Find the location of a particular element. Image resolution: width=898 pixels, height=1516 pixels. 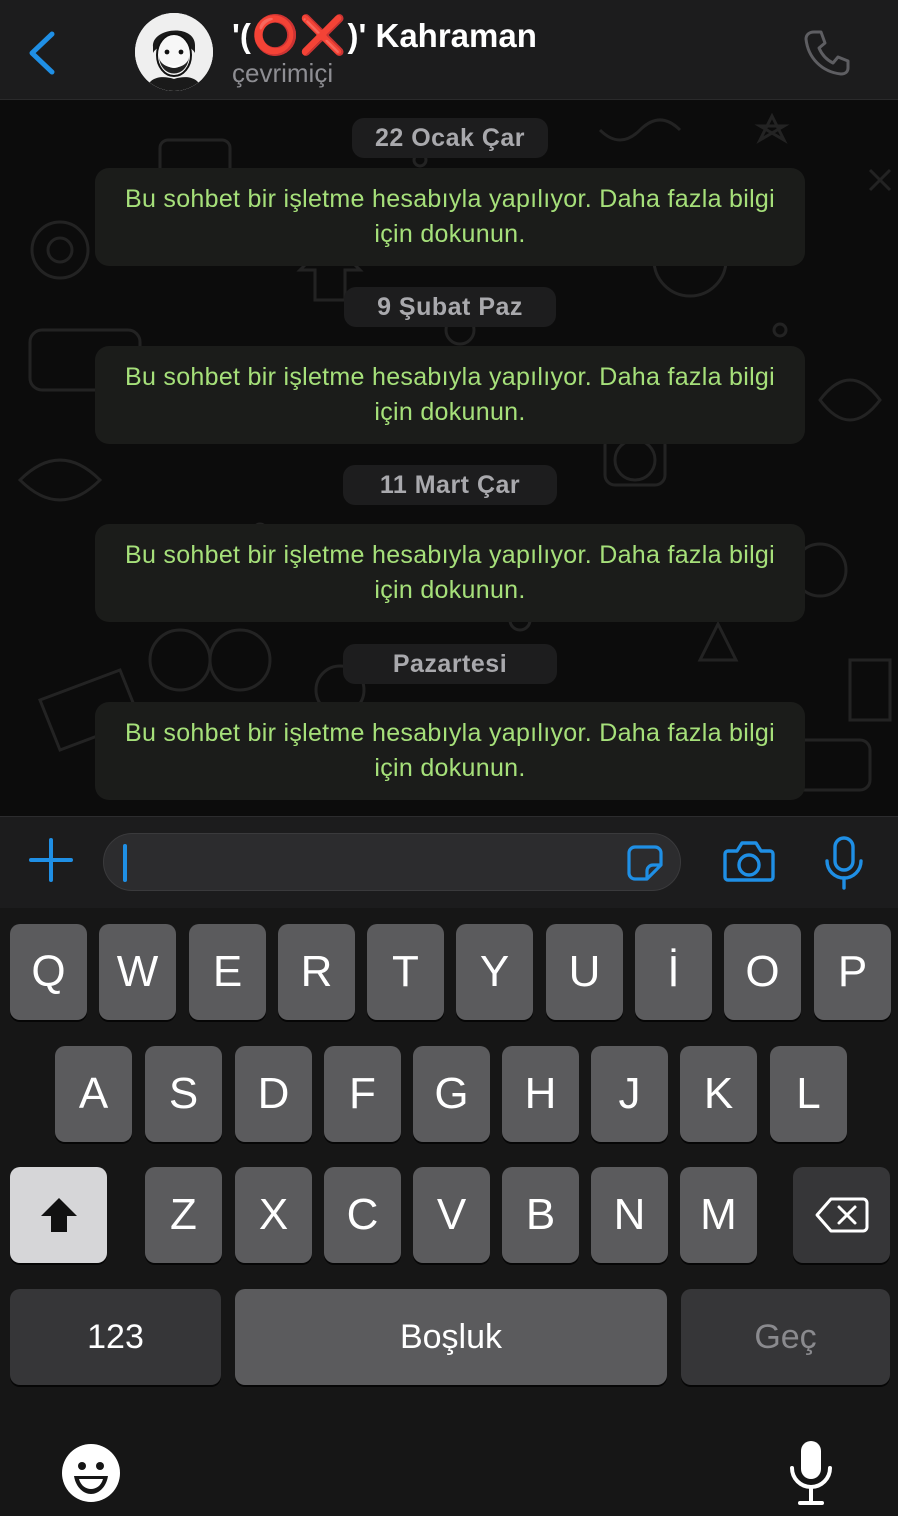

contact-name-suffix: )' Kahraman is located at coordinates (442, 35).